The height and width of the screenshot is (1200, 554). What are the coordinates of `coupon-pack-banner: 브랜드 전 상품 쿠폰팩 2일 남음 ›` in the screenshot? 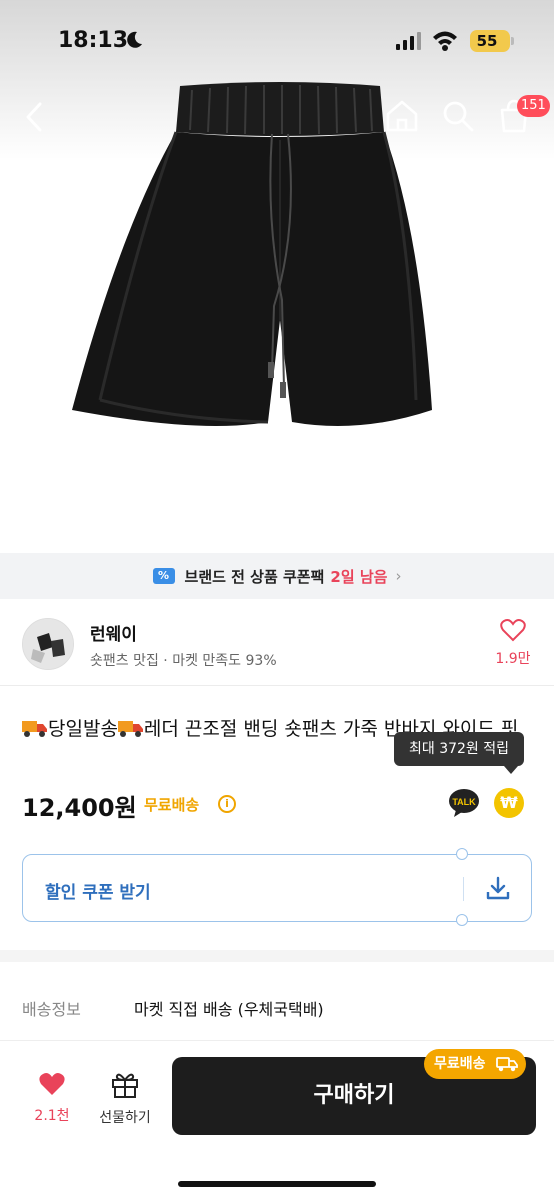 It's located at (277, 576).